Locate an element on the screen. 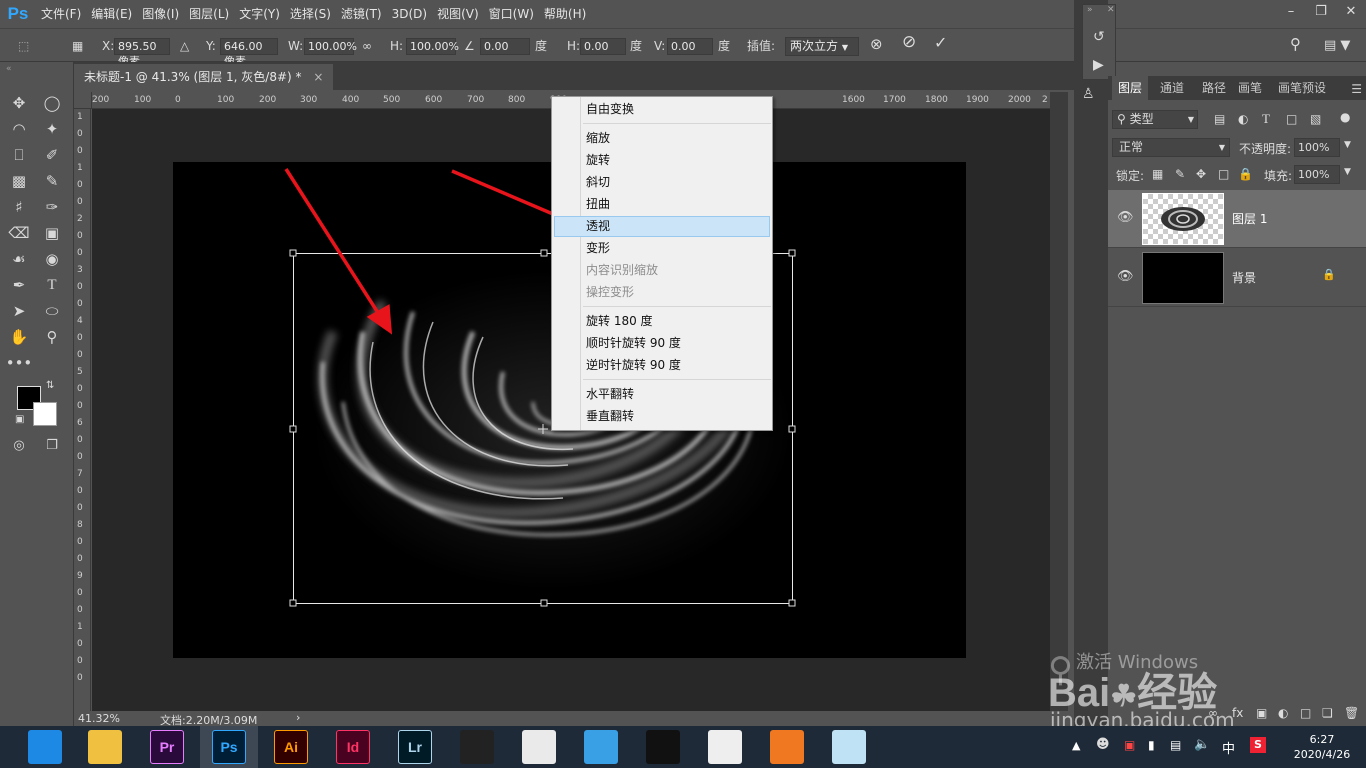  menu-item: 文字(Y) is located at coordinates (259, 14).